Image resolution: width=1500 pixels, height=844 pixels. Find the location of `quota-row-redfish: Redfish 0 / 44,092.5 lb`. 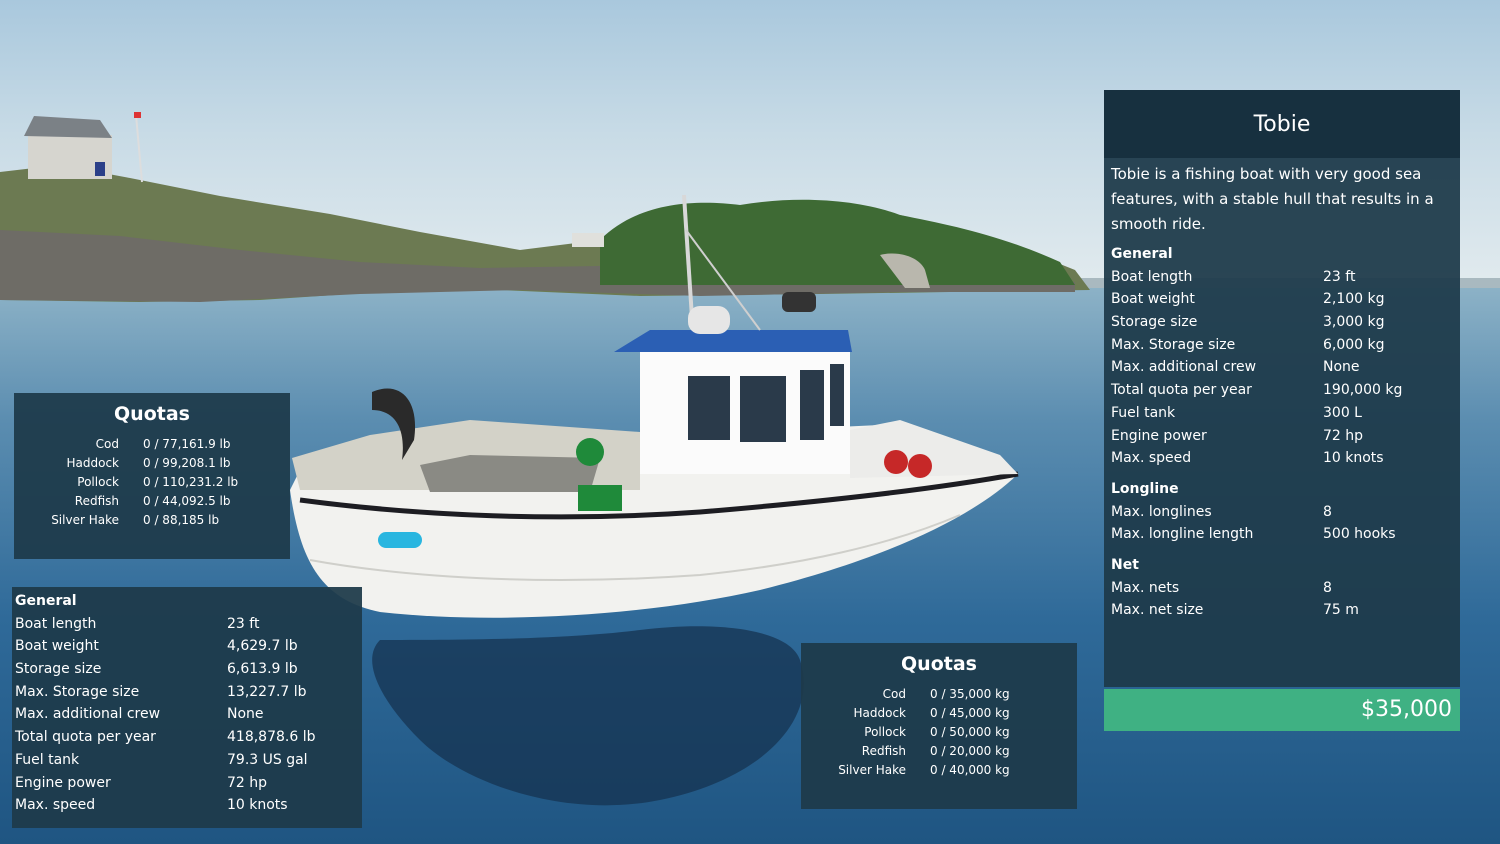

quota-row-redfish: Redfish 0 / 44,092.5 lb is located at coordinates (152, 501).